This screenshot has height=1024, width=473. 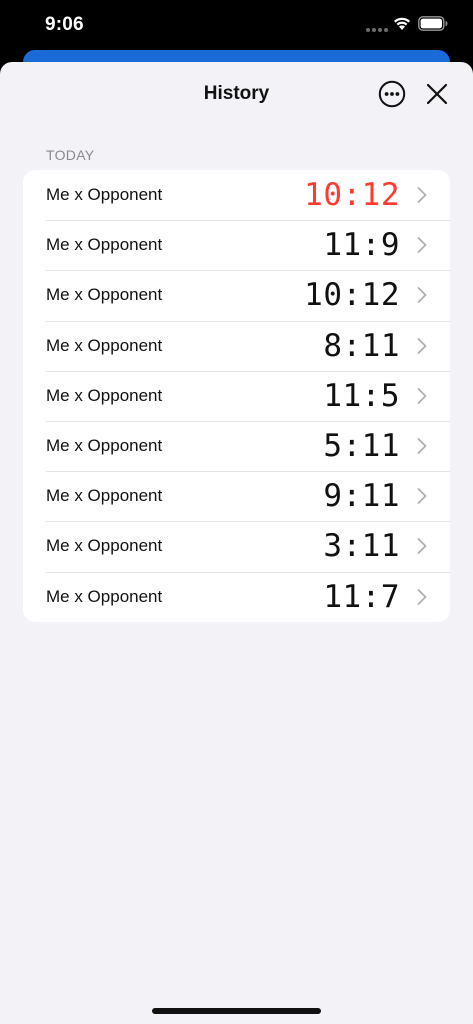 I want to click on match-row: Me x Opponent 11:5, so click(x=236, y=395).